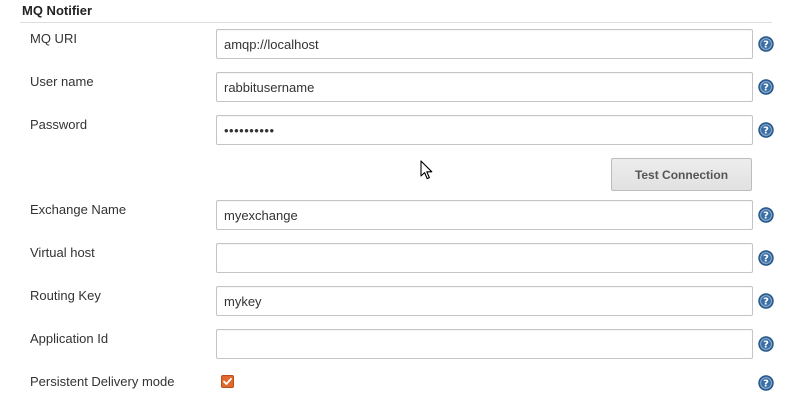  What do you see at coordinates (62, 252) in the screenshot?
I see `virtual-host-label: Virtual host` at bounding box center [62, 252].